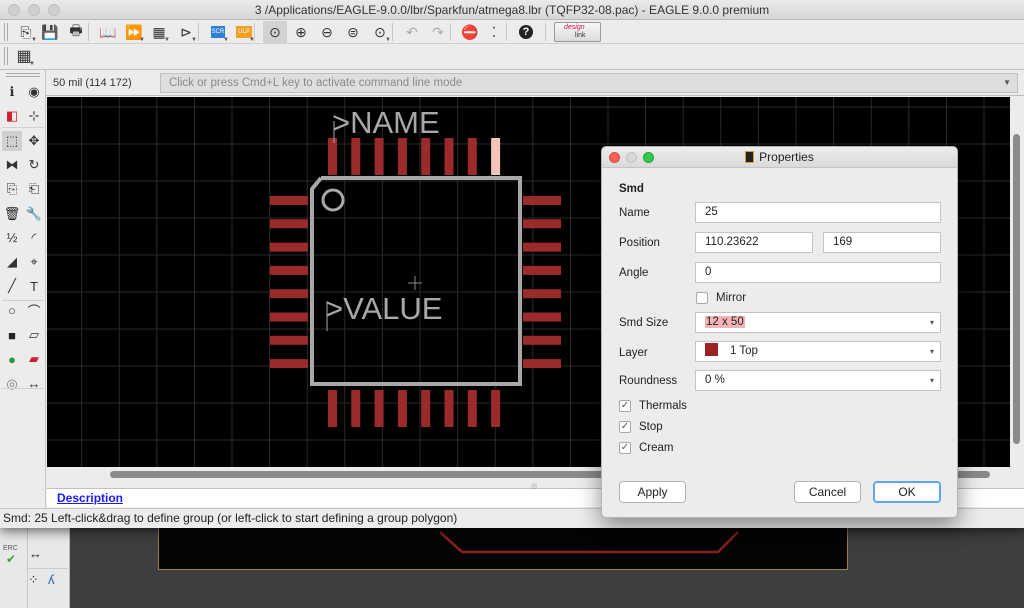 This screenshot has height=608, width=1024. I want to click on circle-tool: ○, so click(12, 311).